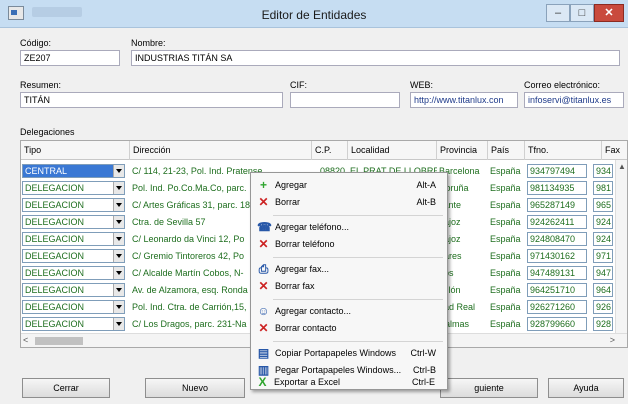 The width and height of the screenshot is (628, 404). I want to click on fax-cell: 926, so click(603, 307).